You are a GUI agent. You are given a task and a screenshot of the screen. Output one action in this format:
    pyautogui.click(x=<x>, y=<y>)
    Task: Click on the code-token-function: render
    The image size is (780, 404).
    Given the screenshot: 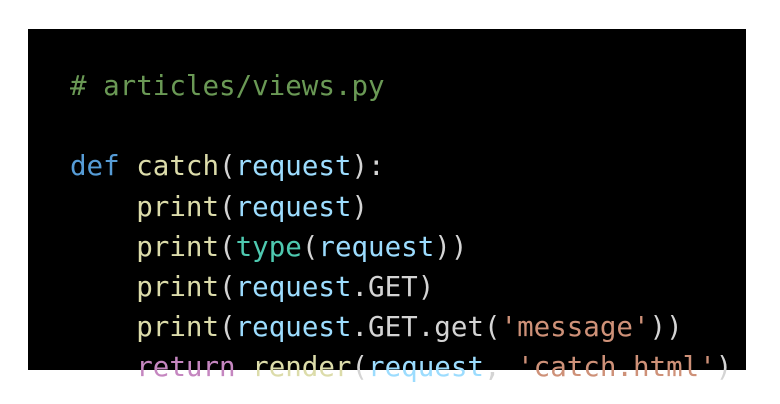 What is the action you would take?
    pyautogui.click(x=302, y=367)
    